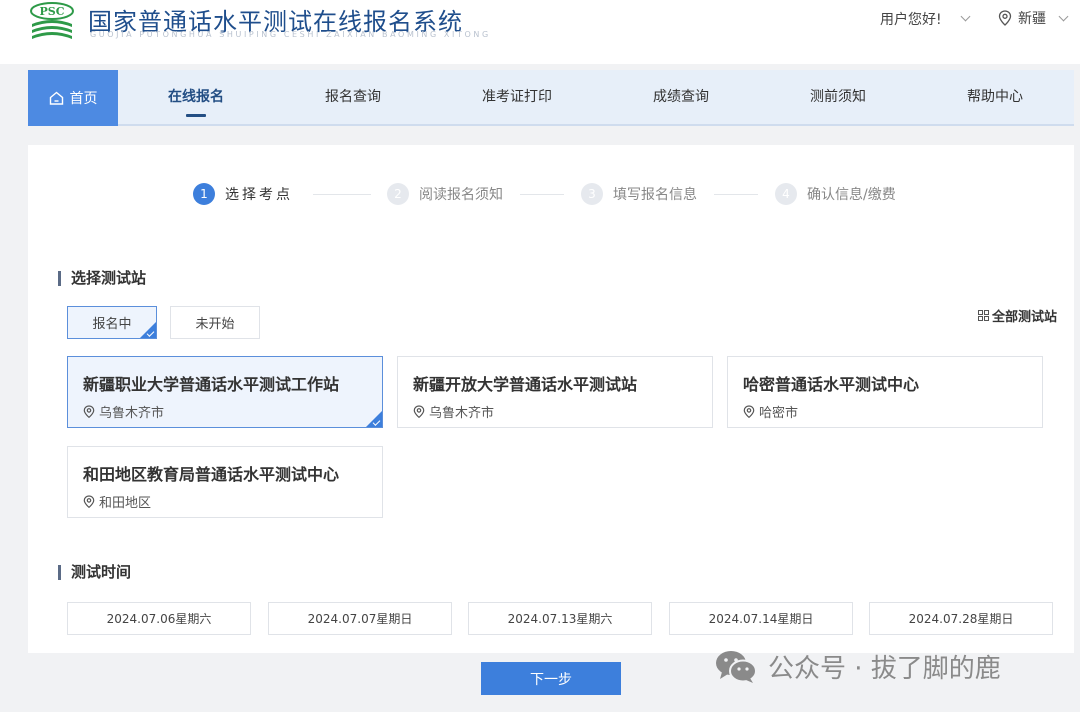  Describe the element at coordinates (52, 11) in the screenshot. I see `logo-text: PSC` at that location.